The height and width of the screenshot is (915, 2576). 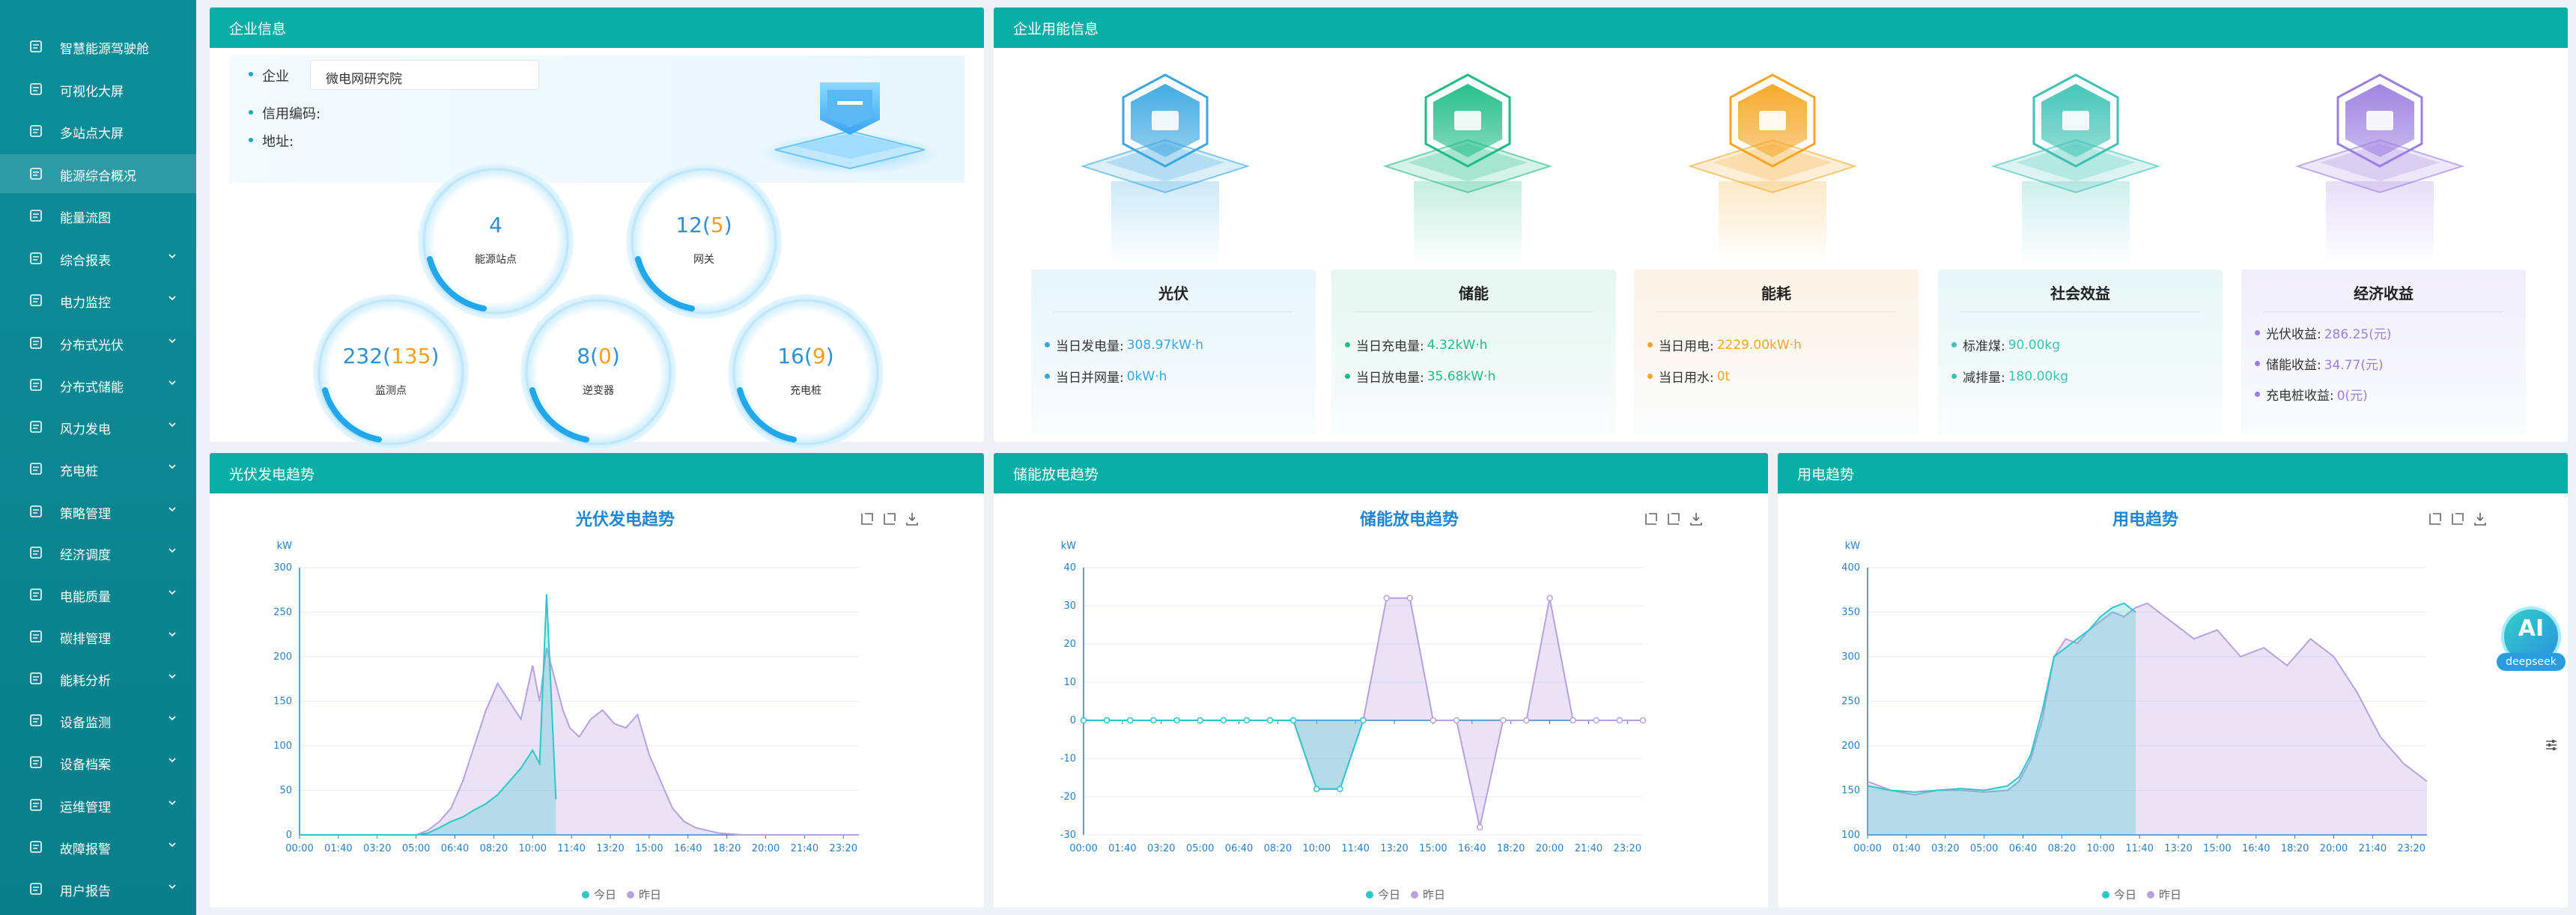 What do you see at coordinates (98, 552) in the screenshot?
I see `sidebar-item-12: 经济调度` at bounding box center [98, 552].